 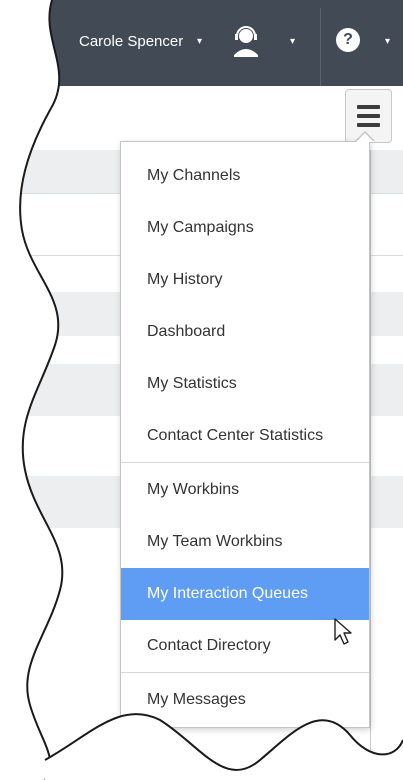 I want to click on background-rail, so click(x=370, y=465).